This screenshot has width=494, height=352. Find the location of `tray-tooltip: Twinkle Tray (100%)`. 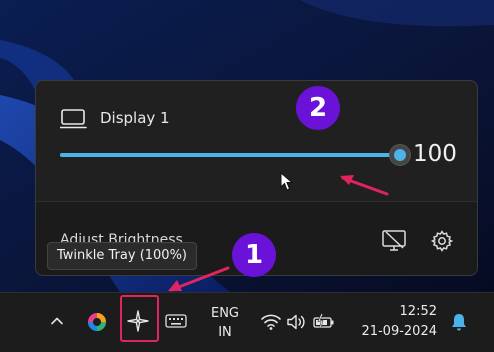

tray-tooltip: Twinkle Tray (100%) is located at coordinates (122, 256).